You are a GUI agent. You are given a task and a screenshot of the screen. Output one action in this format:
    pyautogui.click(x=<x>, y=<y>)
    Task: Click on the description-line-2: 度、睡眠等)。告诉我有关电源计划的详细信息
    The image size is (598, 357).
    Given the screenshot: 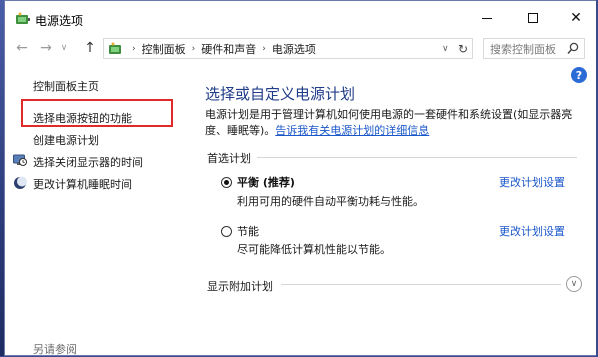 What is the action you would take?
    pyautogui.click(x=395, y=131)
    